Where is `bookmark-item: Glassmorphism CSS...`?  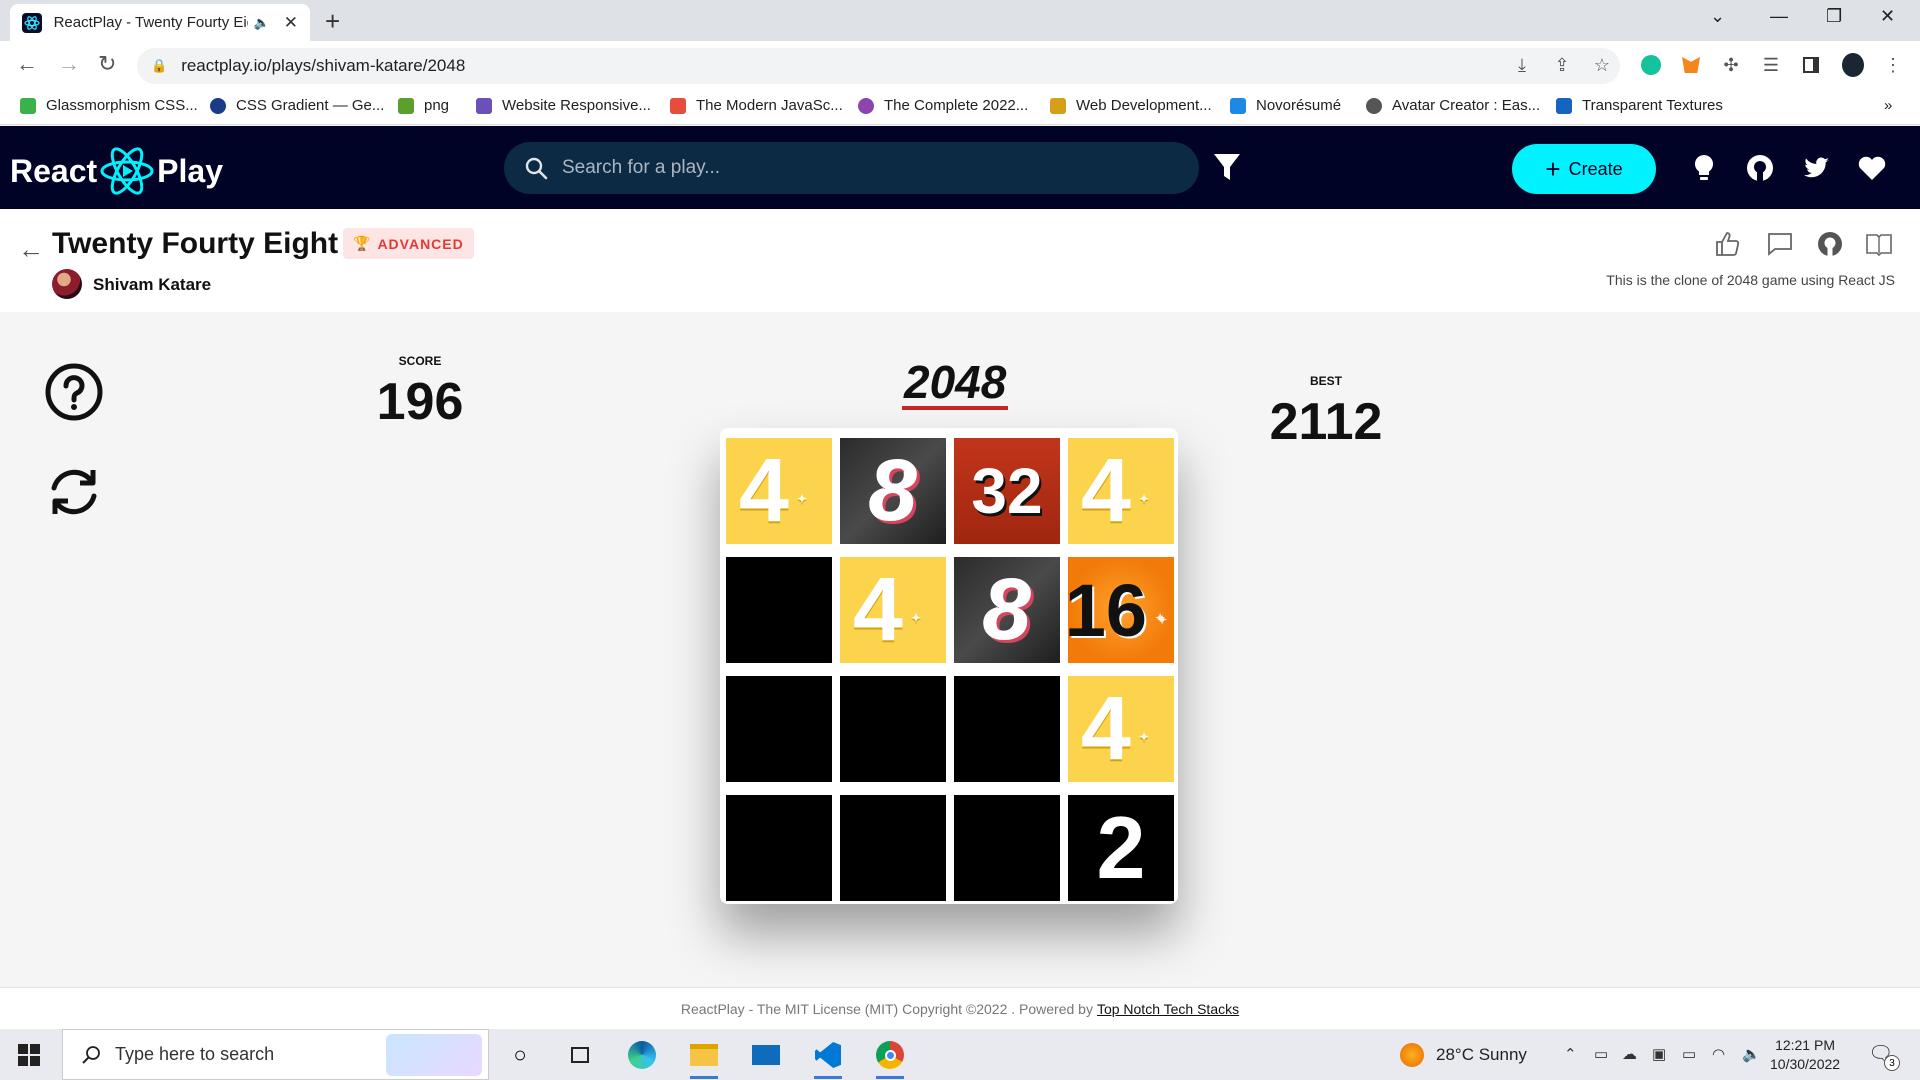
bookmark-item: Glassmorphism CSS... is located at coordinates (109, 105).